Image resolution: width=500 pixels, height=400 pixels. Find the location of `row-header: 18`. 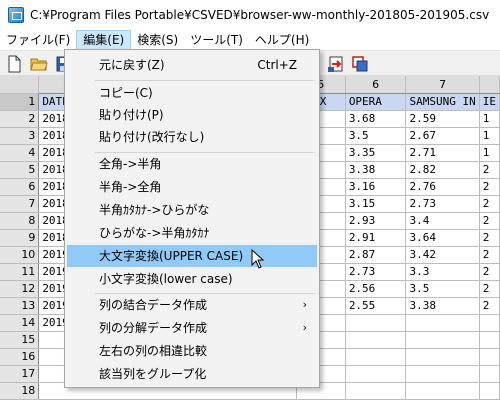

row-header: 18 is located at coordinates (20, 391).